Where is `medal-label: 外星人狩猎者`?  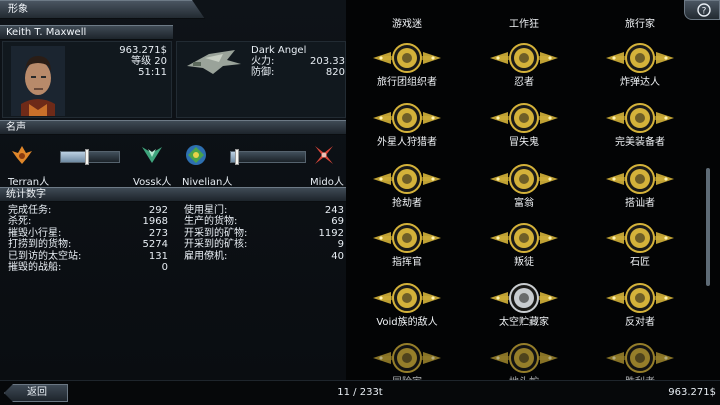 medal-label: 外星人狩猎者 is located at coordinates (407, 142).